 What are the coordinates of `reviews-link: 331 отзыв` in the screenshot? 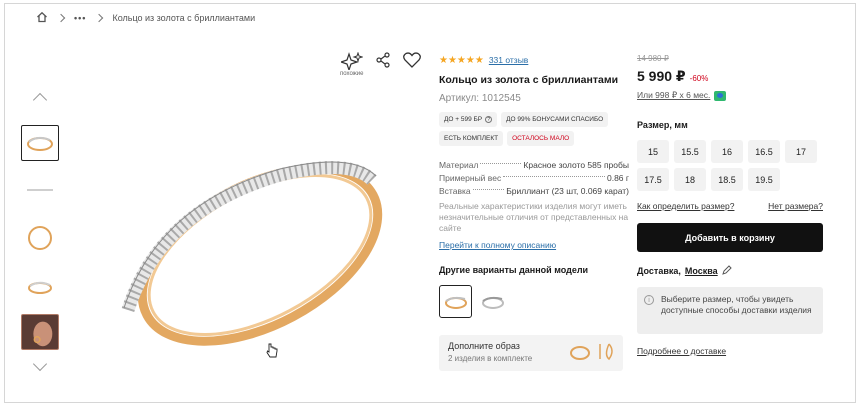 It's located at (509, 60).